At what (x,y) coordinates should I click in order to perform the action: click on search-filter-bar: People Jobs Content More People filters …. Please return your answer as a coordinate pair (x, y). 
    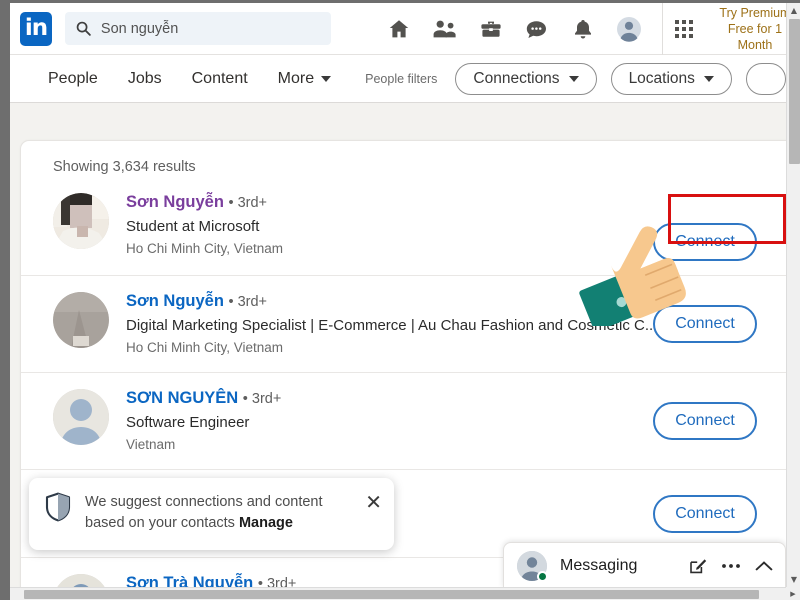
    Looking at the image, I should click on (405, 79).